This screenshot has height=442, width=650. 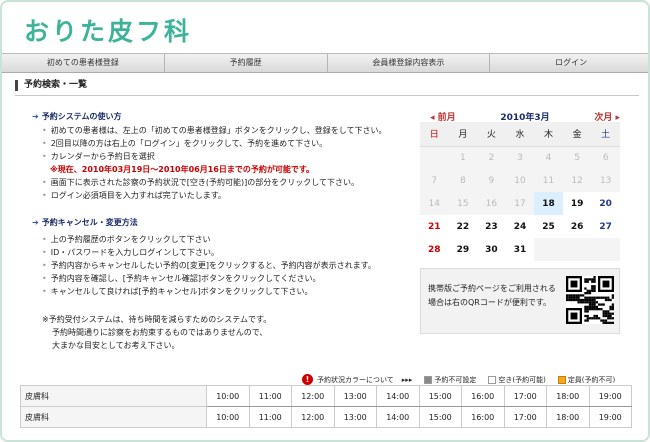 What do you see at coordinates (577, 157) in the screenshot?
I see `calendar-day: 5` at bounding box center [577, 157].